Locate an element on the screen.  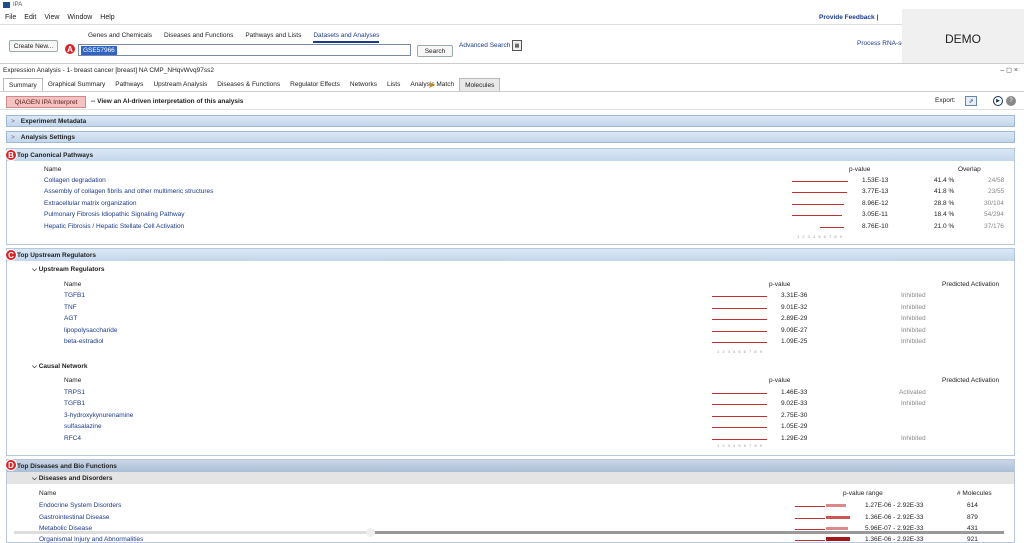
regulator-name: AGT is located at coordinates (70, 318).